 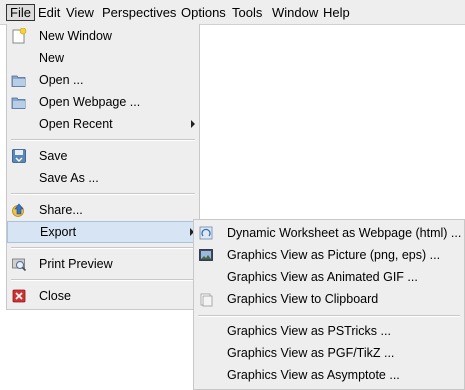 I want to click on close-icon, so click(x=19, y=296).